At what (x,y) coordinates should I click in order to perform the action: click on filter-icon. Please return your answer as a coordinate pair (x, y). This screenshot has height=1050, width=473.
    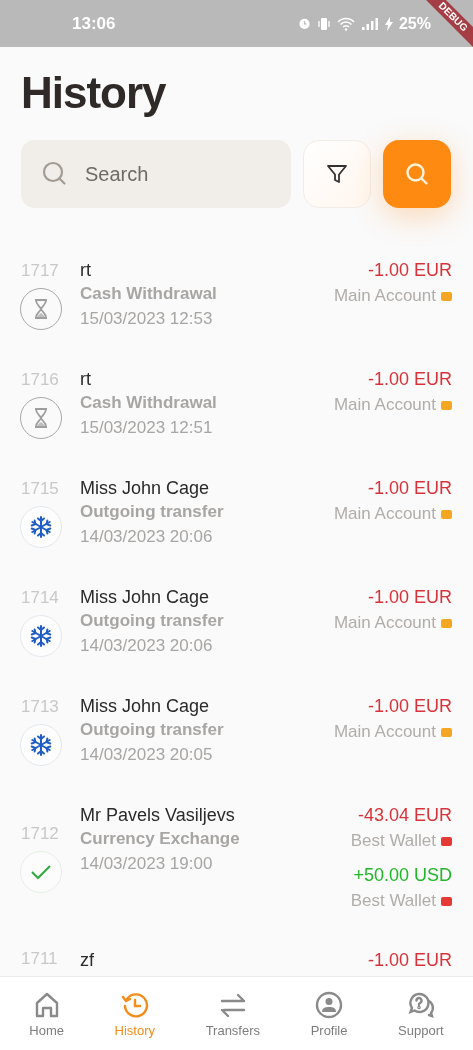
    Looking at the image, I should click on (337, 174).